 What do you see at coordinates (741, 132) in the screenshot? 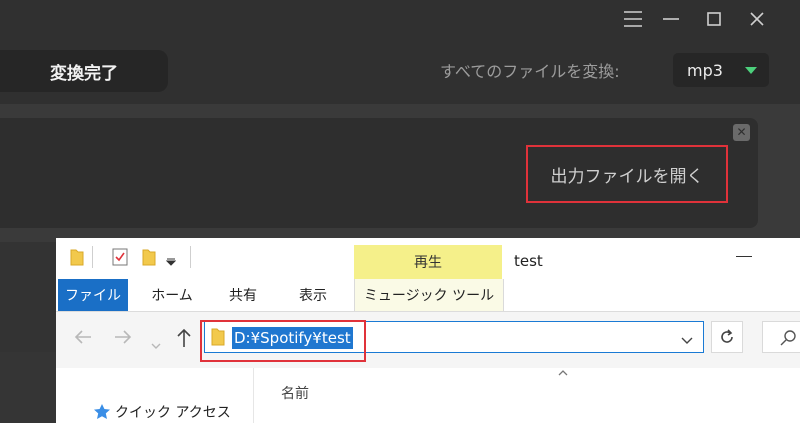
I see `card-close-icon: ✕` at bounding box center [741, 132].